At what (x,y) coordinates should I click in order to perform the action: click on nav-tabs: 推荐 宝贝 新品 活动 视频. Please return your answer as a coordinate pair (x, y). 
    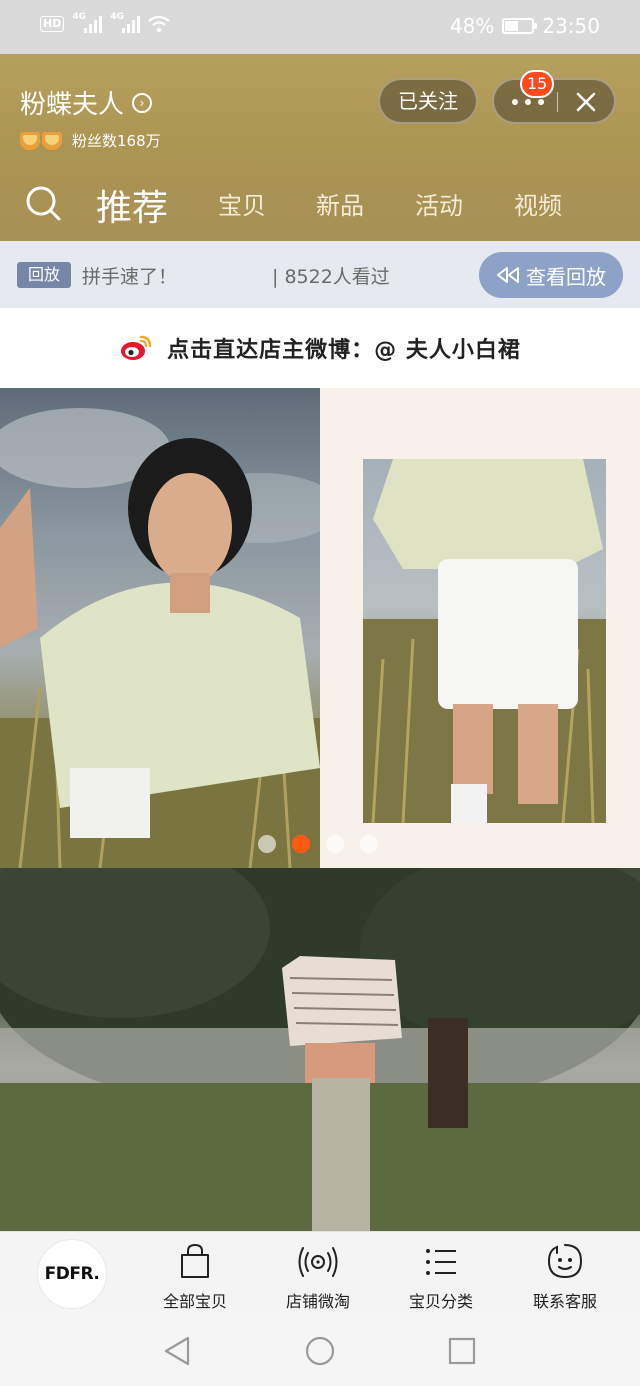
    Looking at the image, I should click on (320, 204).